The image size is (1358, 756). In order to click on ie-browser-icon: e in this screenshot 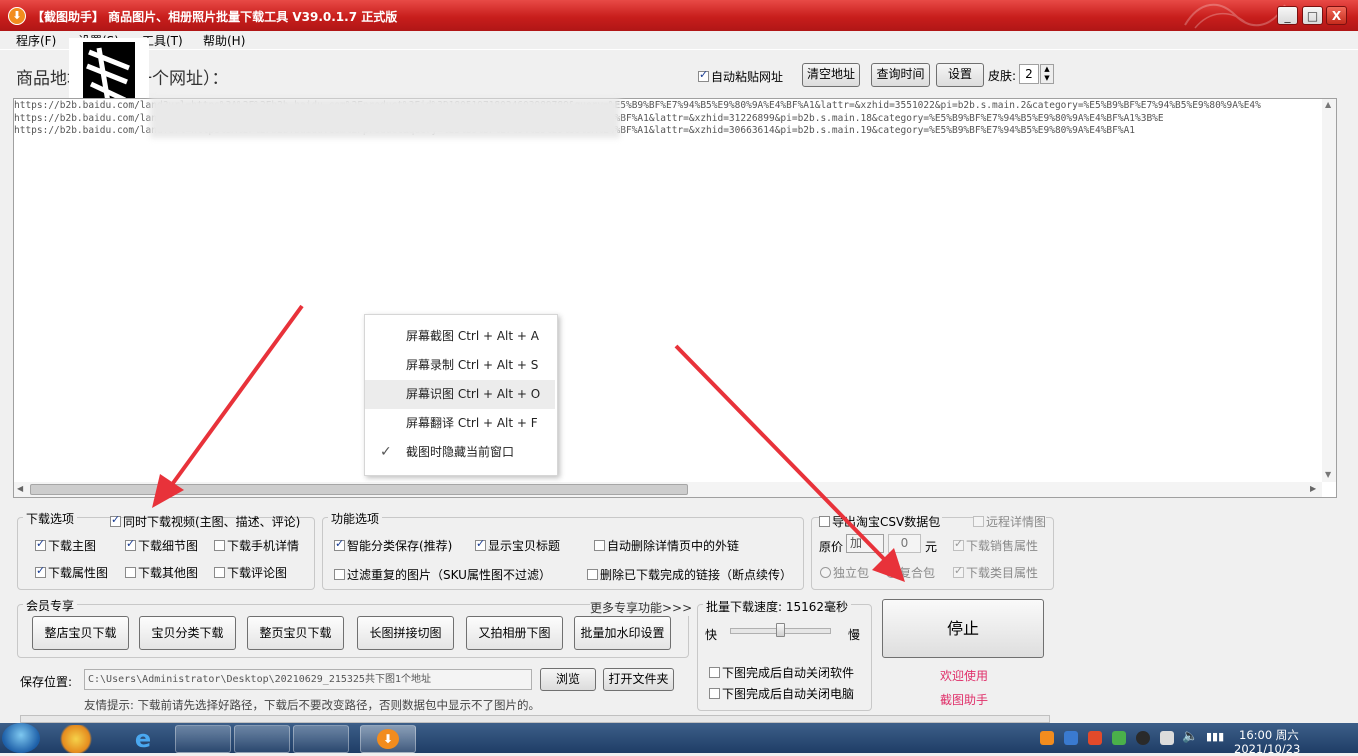, I will do `click(143, 739)`.